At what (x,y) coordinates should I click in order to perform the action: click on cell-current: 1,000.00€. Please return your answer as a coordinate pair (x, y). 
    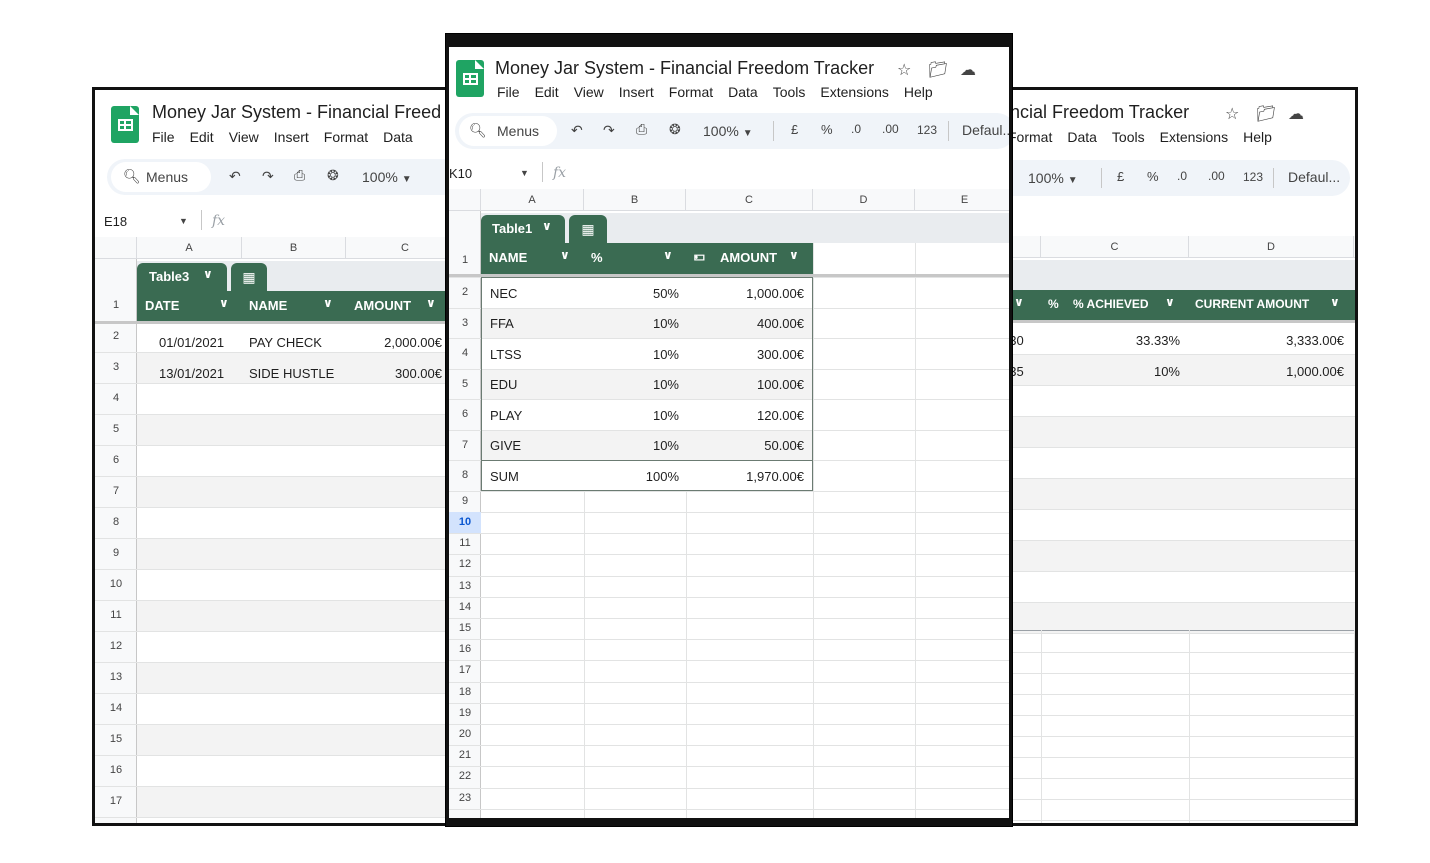
    Looking at the image, I should click on (1287, 371).